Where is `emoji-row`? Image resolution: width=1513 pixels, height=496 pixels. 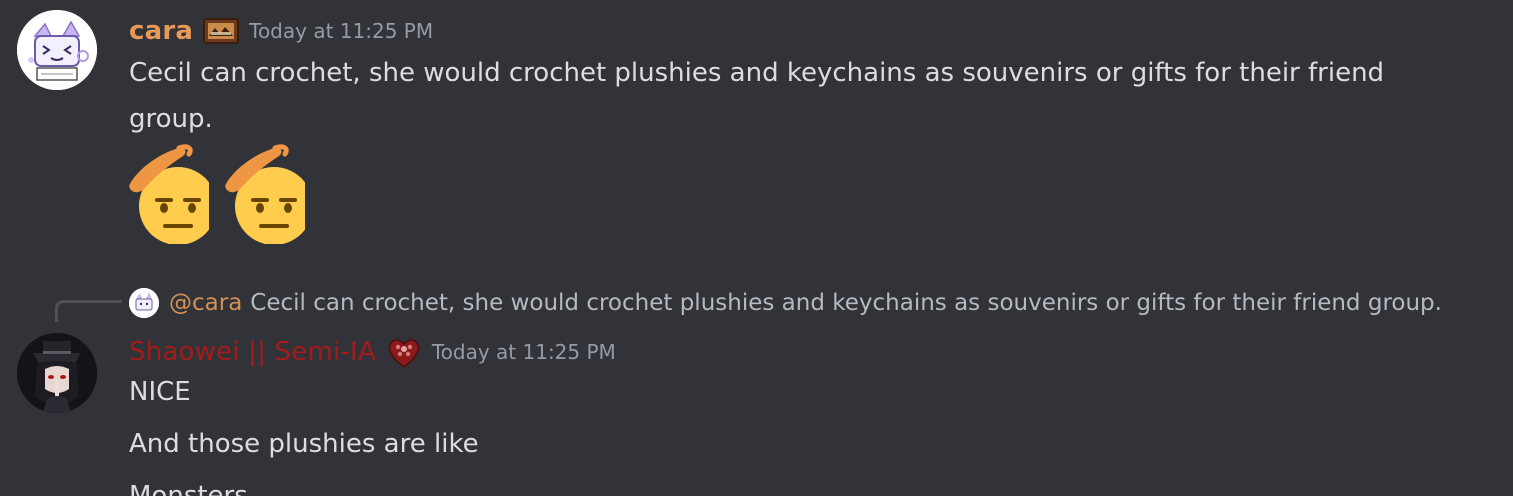
emoji-row is located at coordinates (216, 194).